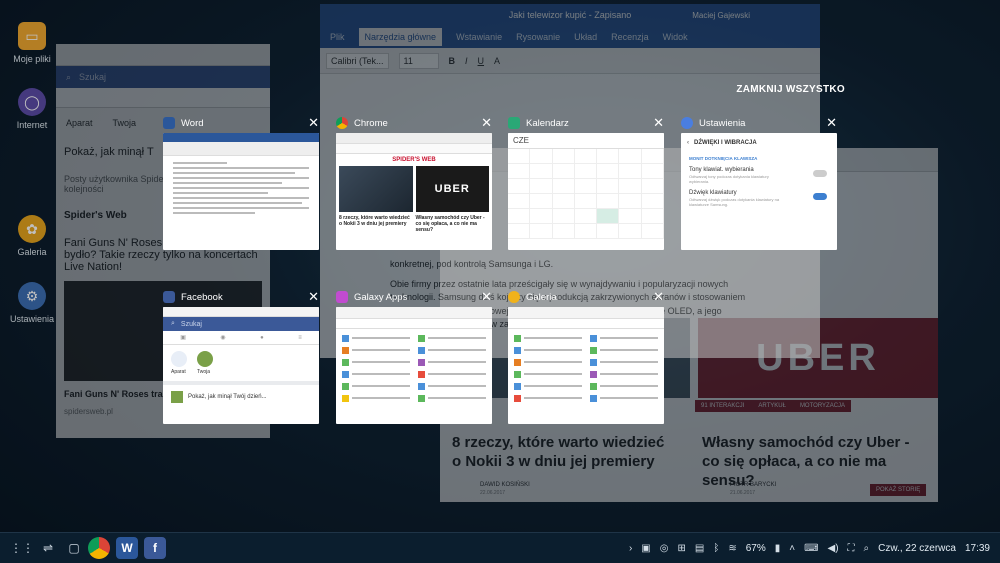 This screenshot has height=563, width=1000. I want to click on back-icon: ‹, so click(688, 143).